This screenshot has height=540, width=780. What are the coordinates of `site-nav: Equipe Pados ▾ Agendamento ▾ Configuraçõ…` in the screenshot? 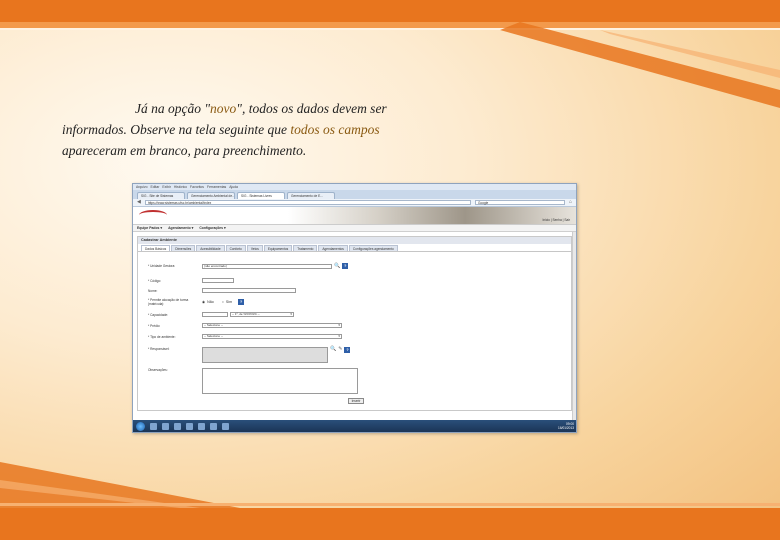 It's located at (354, 228).